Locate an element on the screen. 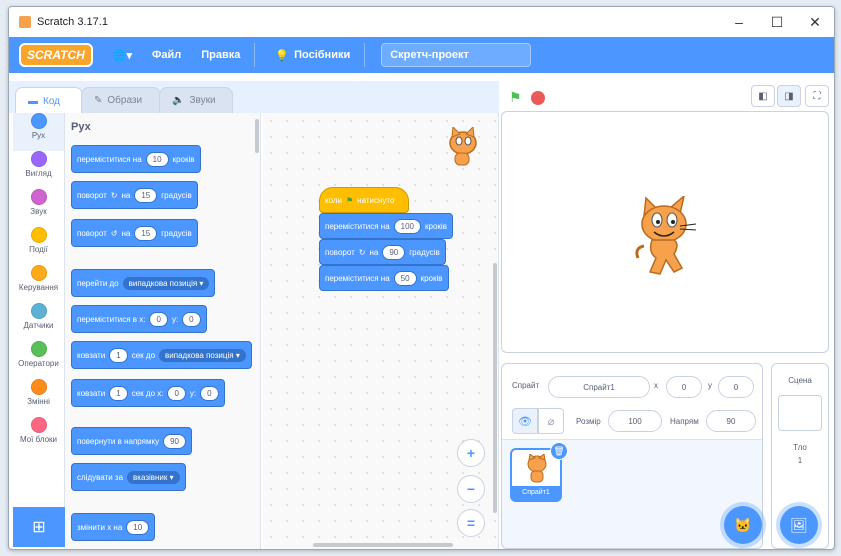  towards-dropdown: вказівник ▾ is located at coordinates (153, 477).